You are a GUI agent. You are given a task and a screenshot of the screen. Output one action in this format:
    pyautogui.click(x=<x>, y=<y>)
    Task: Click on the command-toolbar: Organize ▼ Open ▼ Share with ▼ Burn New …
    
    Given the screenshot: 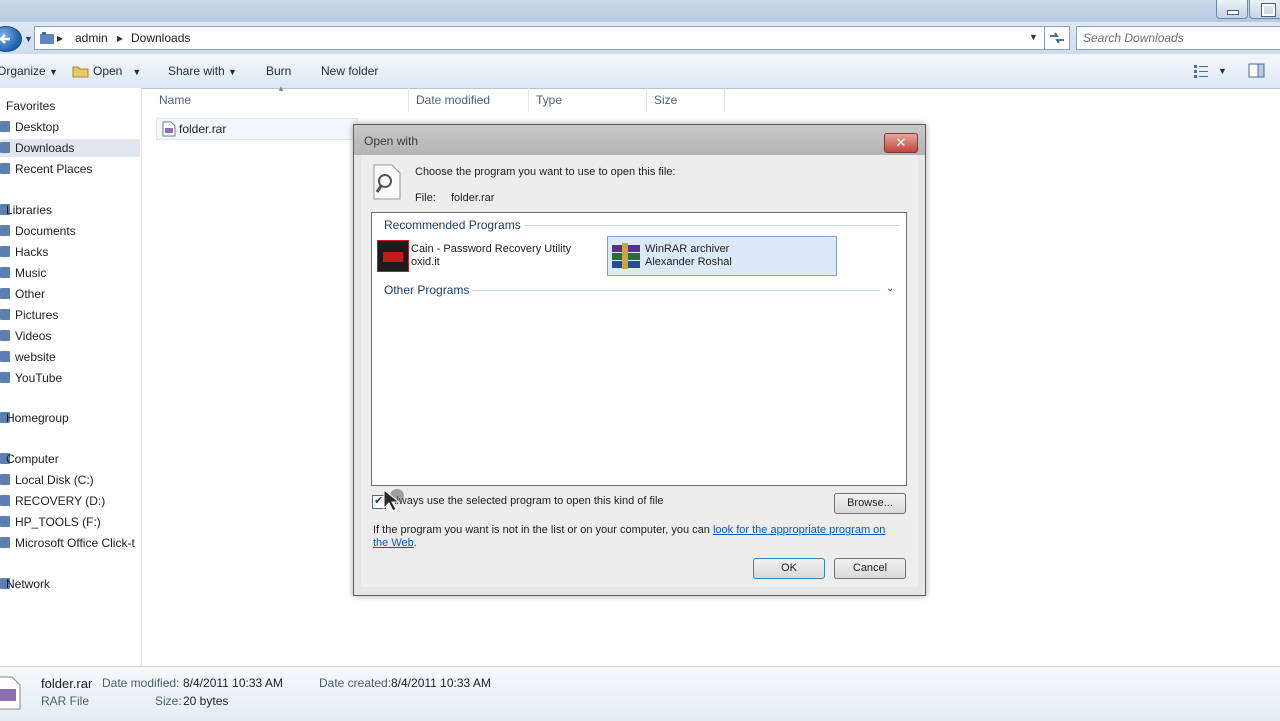 What is the action you would take?
    pyautogui.click(x=640, y=71)
    